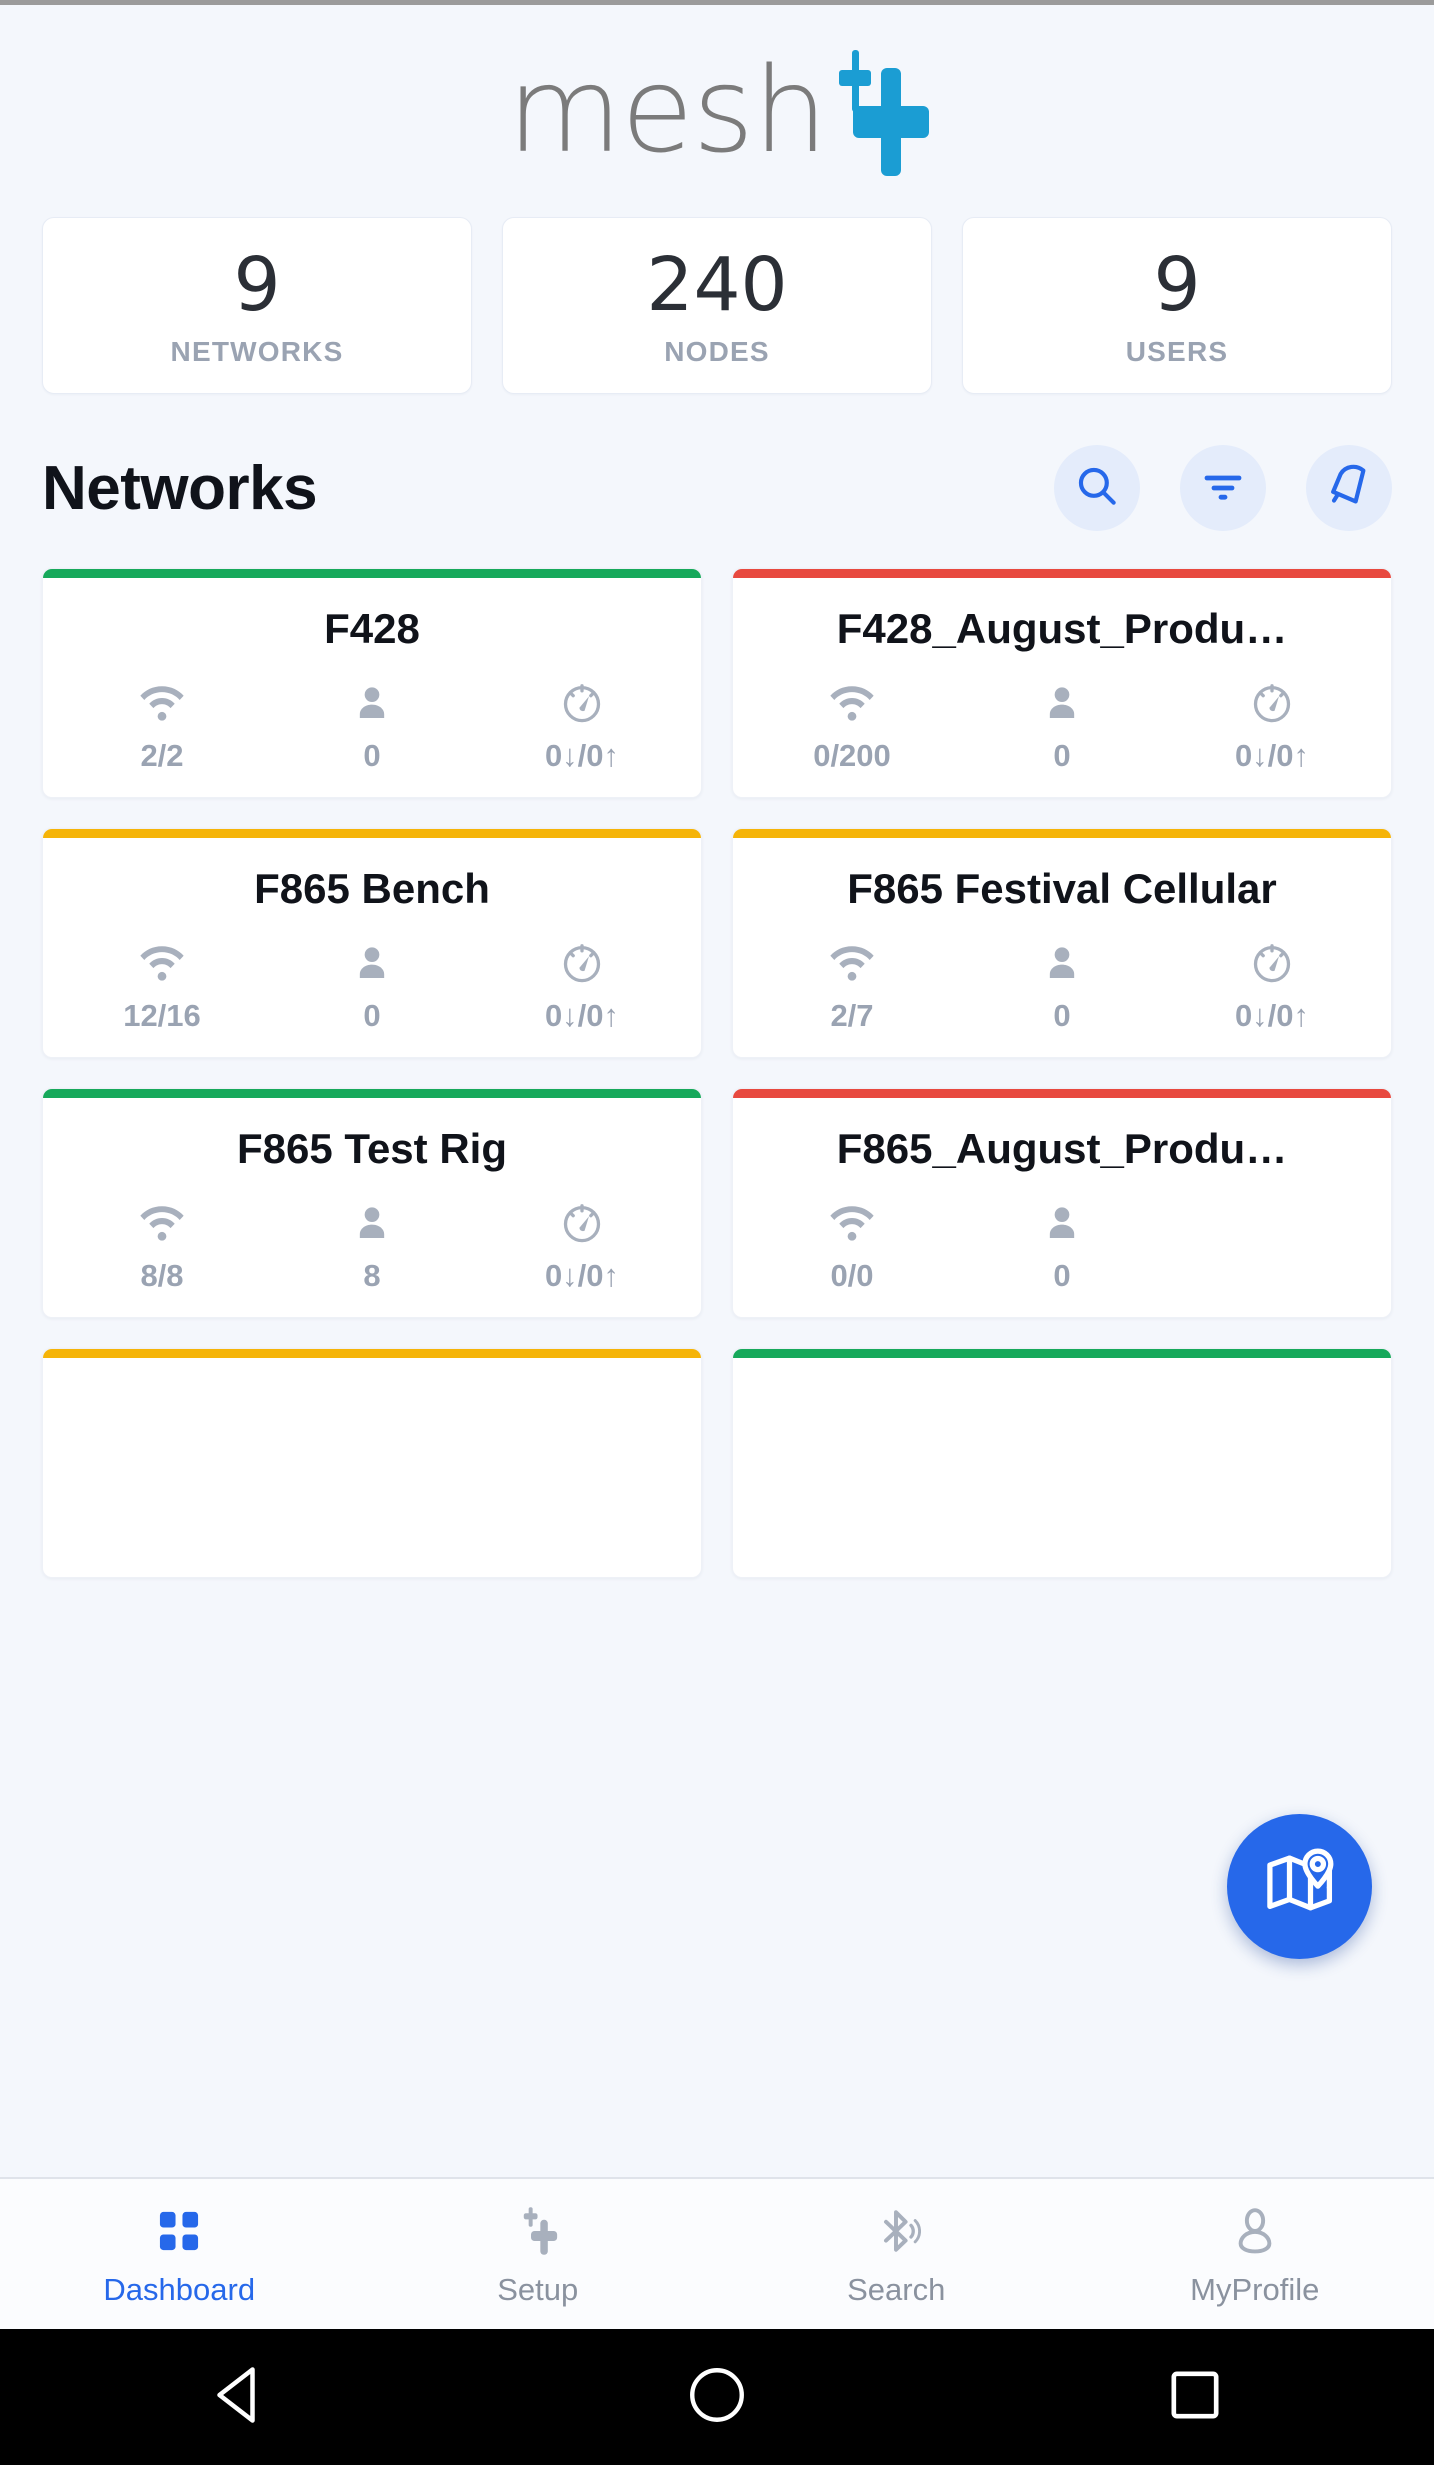 This screenshot has height=2465, width=1434. What do you see at coordinates (538, 2231) in the screenshot?
I see `mesh-plus-icon` at bounding box center [538, 2231].